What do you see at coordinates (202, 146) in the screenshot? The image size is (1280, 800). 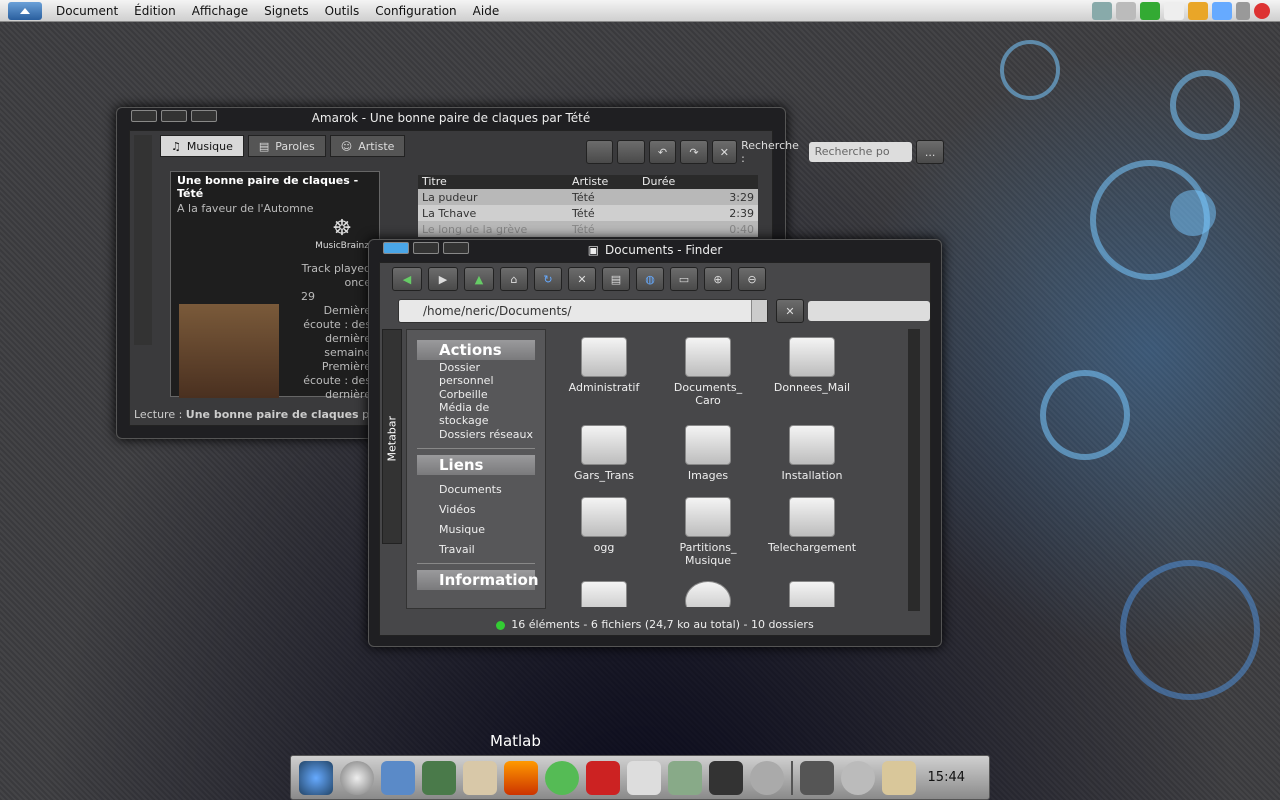 I see `tab-musique: ♫ Musique` at bounding box center [202, 146].